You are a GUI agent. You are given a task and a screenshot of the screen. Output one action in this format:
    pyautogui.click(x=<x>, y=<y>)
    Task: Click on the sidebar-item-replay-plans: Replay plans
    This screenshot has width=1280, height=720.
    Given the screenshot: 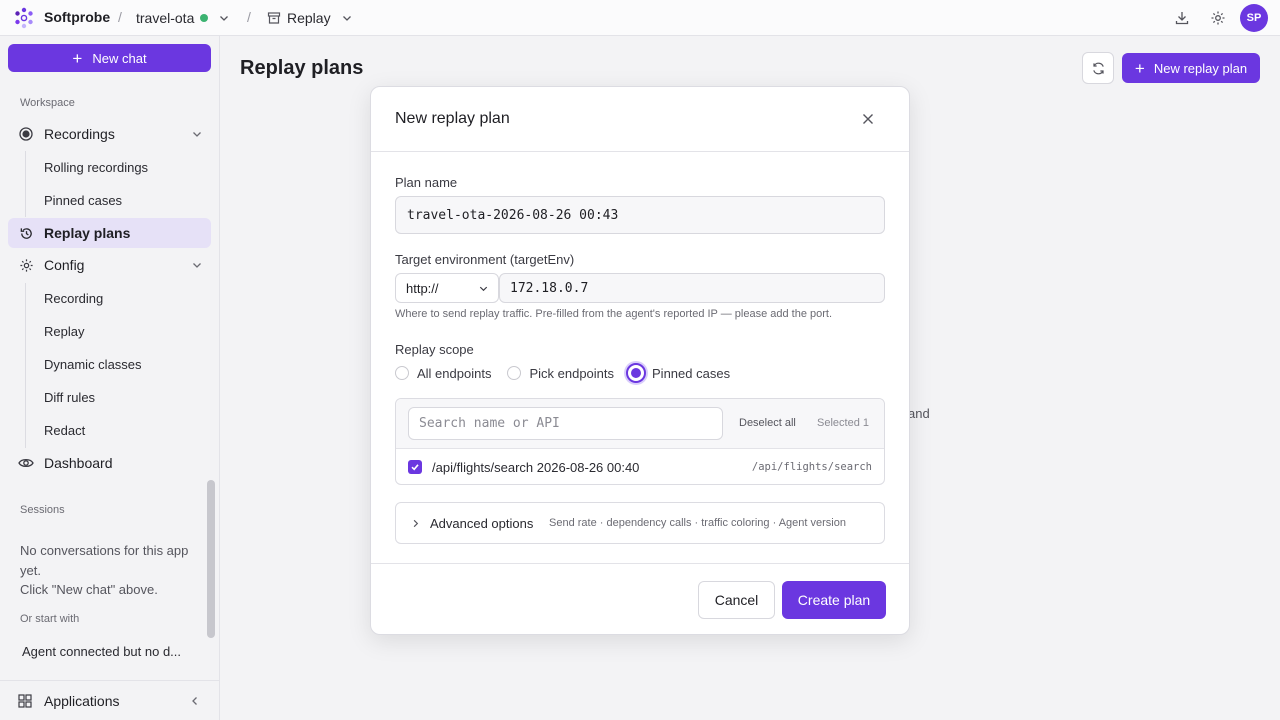 What is the action you would take?
    pyautogui.click(x=109, y=233)
    